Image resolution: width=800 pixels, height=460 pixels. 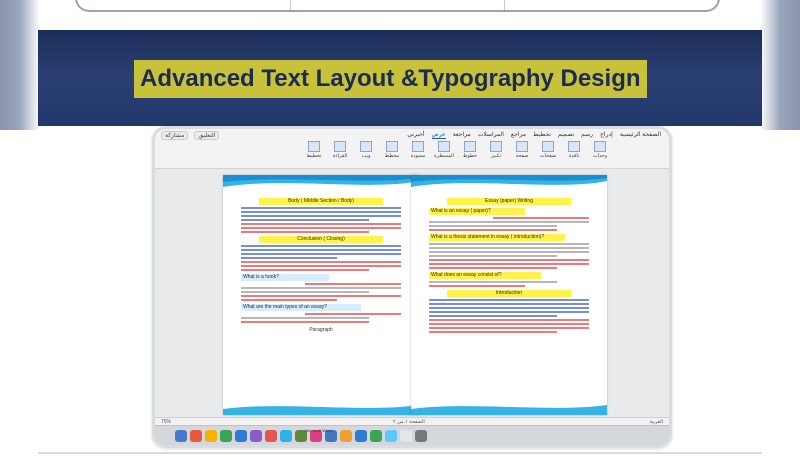 I want to click on tool-zoom: تكبير, so click(x=496, y=152).